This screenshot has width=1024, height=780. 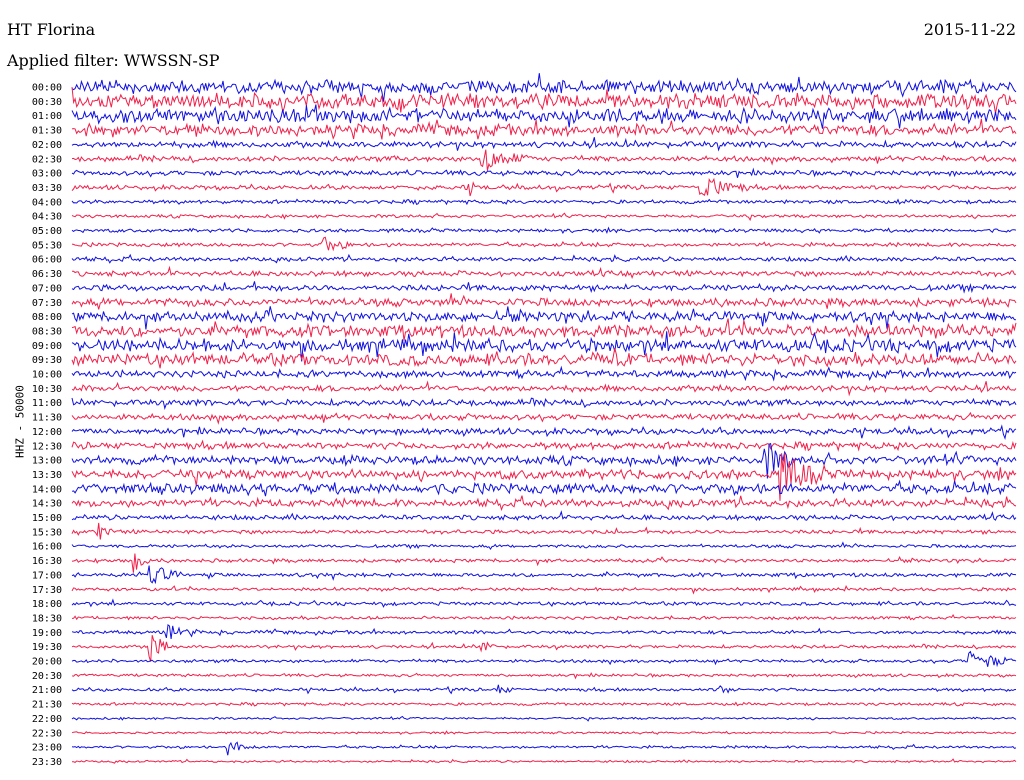 I want to click on tick-label-0830: 08:30, so click(x=47, y=331).